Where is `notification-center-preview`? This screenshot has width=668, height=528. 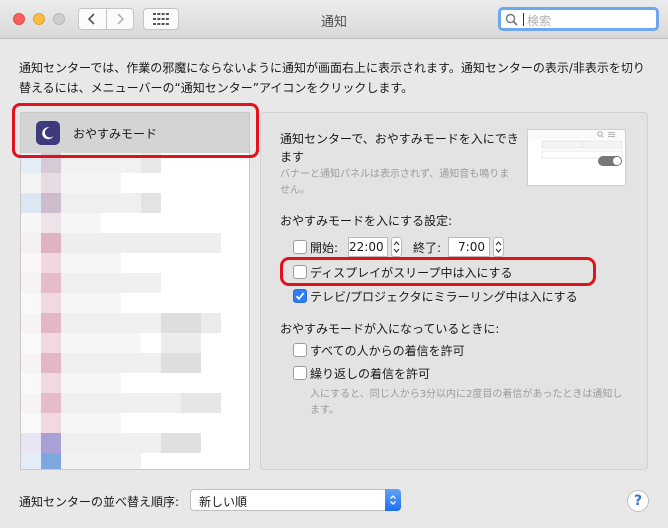
notification-center-preview is located at coordinates (576, 157).